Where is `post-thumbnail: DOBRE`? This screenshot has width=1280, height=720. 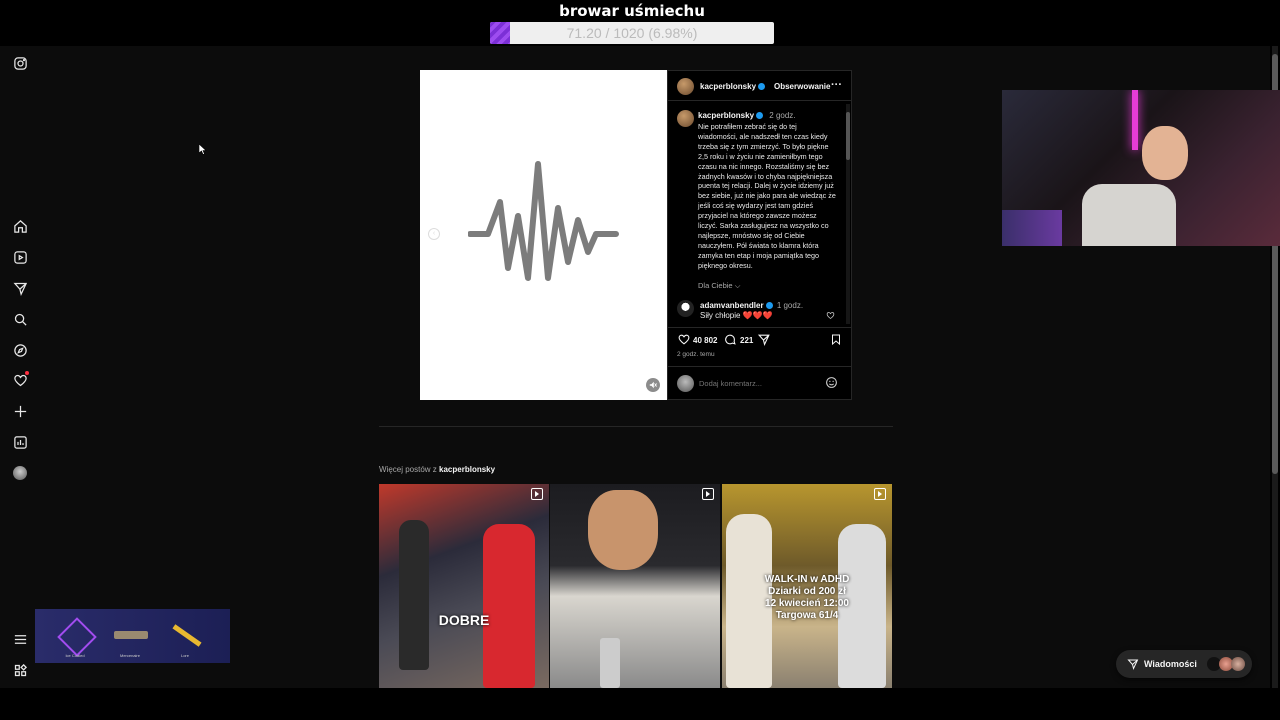 post-thumbnail: DOBRE is located at coordinates (464, 586).